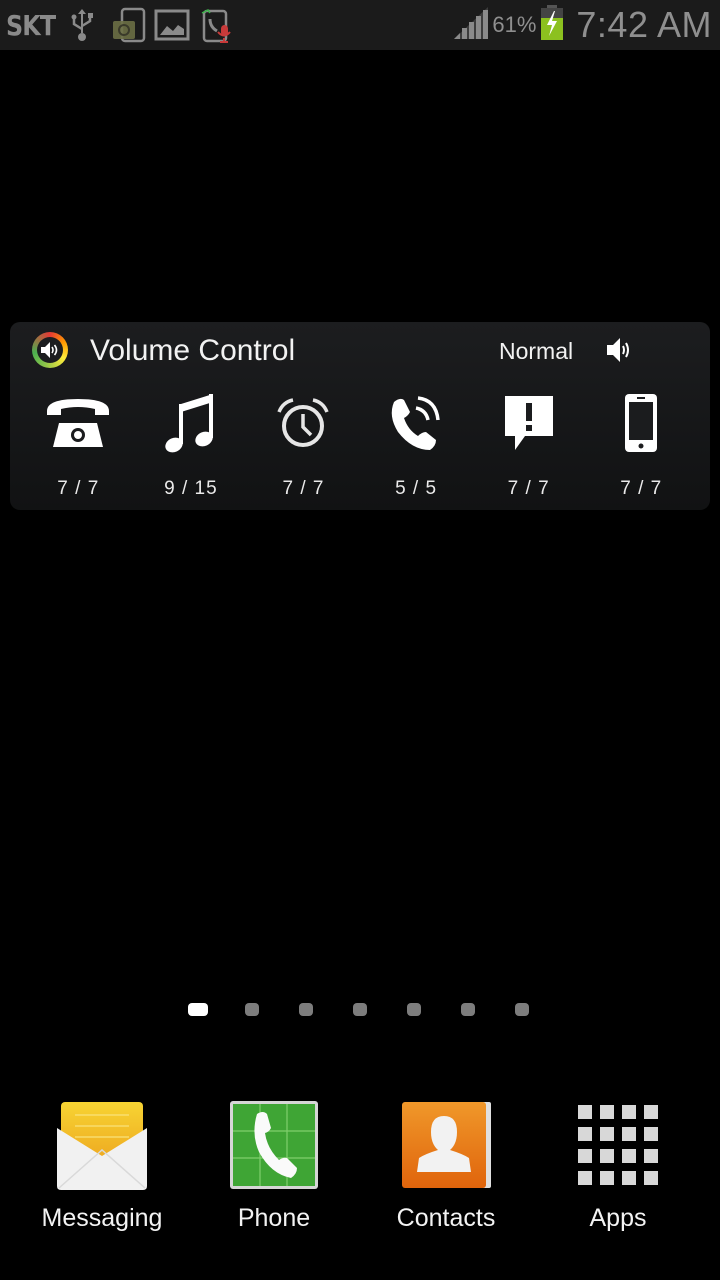 The image size is (720, 1280). I want to click on battery-charging-icon, so click(552, 25).